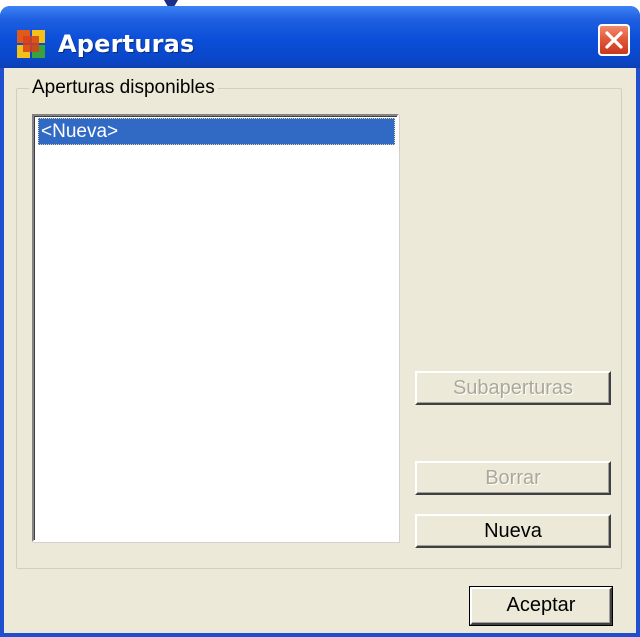 The width and height of the screenshot is (640, 637). What do you see at coordinates (123, 88) in the screenshot?
I see `groupbox-label: Aperturas disponibles` at bounding box center [123, 88].